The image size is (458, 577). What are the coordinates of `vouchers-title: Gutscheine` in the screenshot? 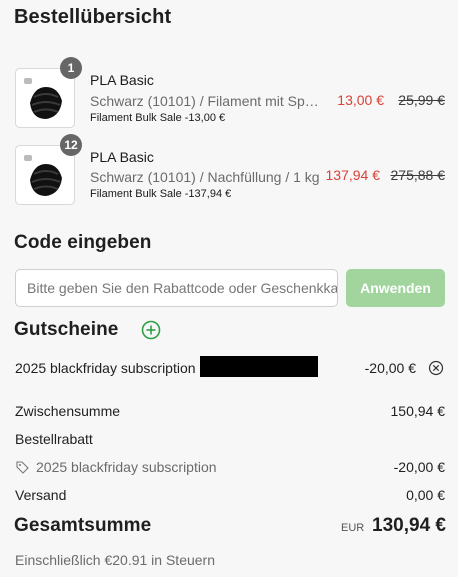 It's located at (66, 329).